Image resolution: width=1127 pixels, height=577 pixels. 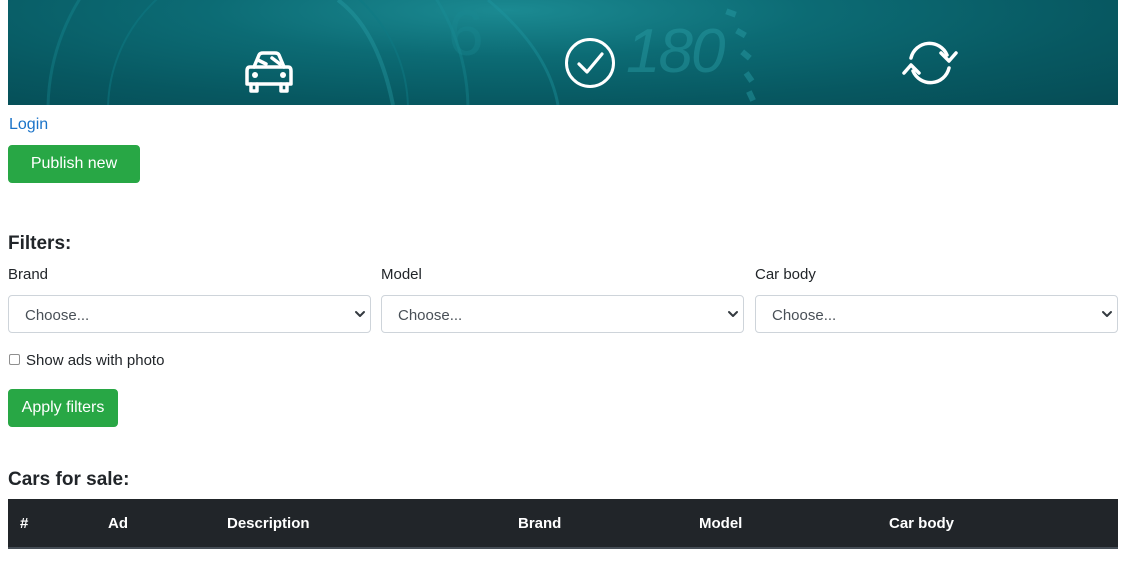 I want to click on column-header-model: Model, so click(x=721, y=523).